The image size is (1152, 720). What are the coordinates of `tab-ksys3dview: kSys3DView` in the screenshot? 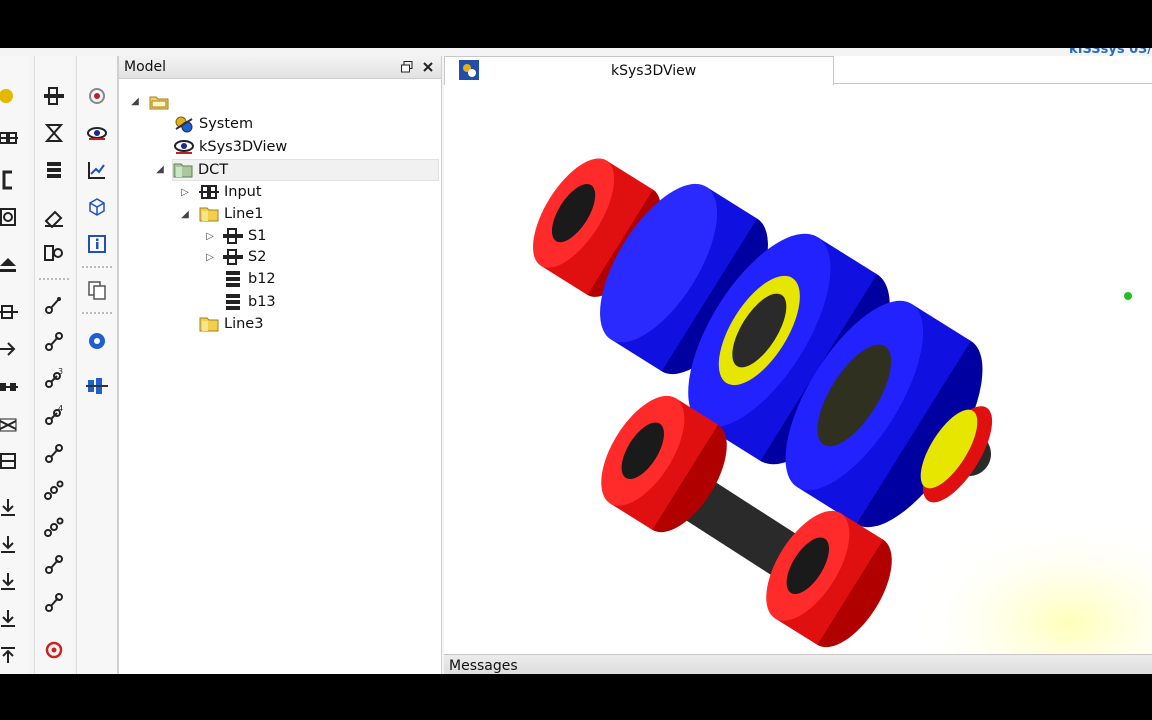 It's located at (639, 70).